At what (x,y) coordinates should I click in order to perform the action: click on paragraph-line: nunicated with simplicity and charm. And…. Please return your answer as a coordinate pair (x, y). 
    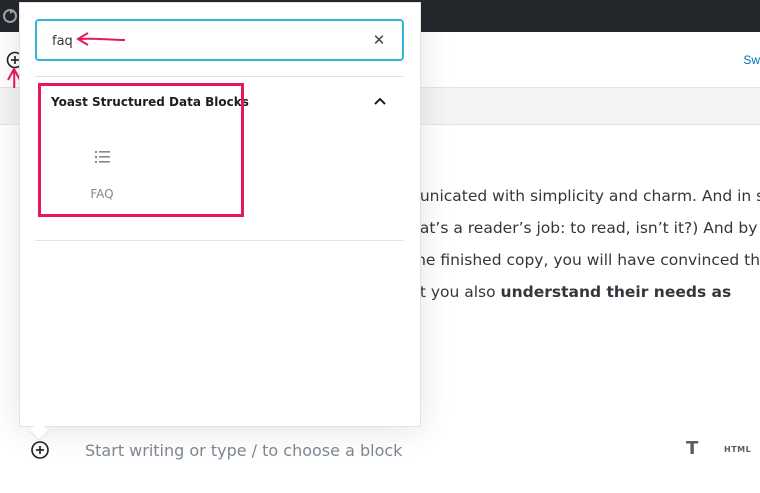
    Looking at the image, I should click on (585, 196).